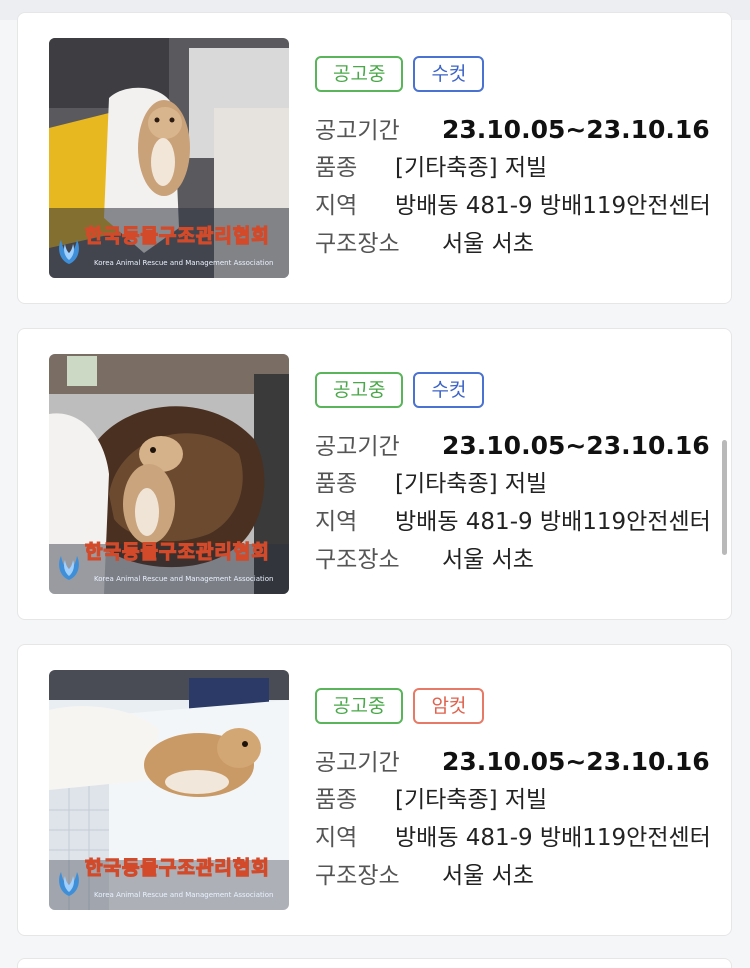 Image resolution: width=750 pixels, height=968 pixels. I want to click on scrollbar, so click(724, 497).